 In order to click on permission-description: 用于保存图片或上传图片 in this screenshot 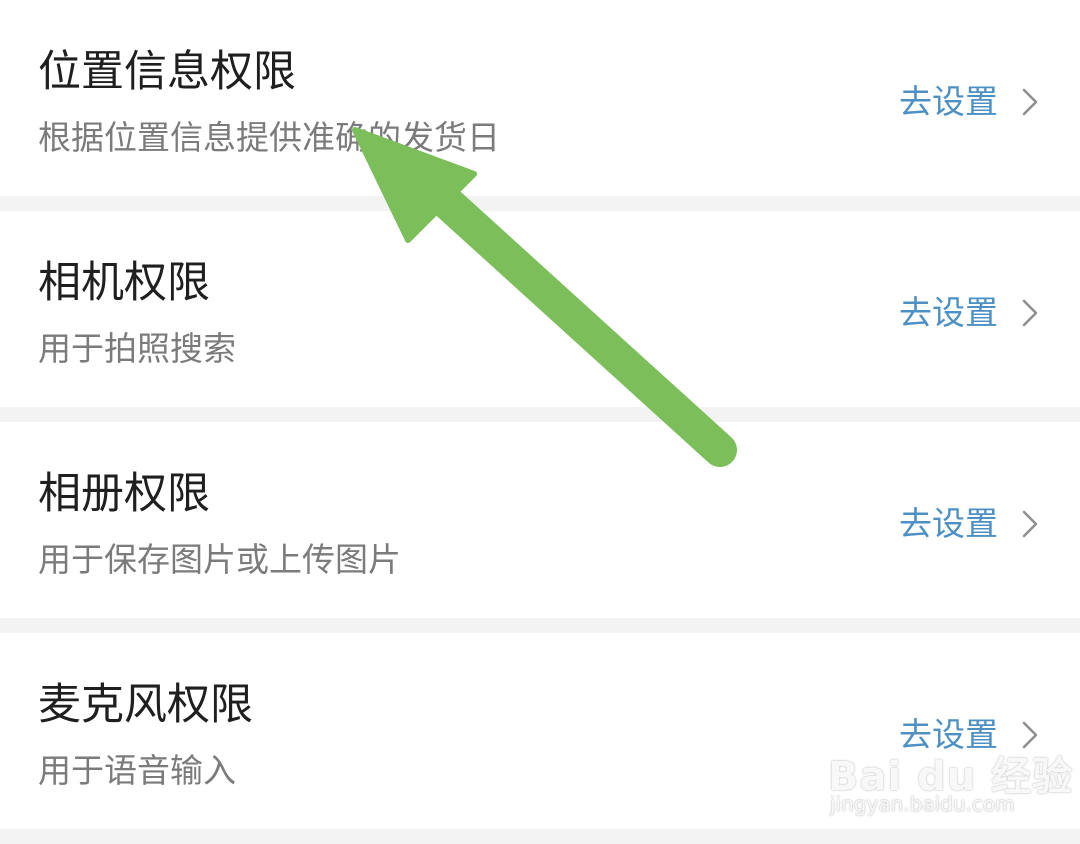, I will do `click(219, 559)`.